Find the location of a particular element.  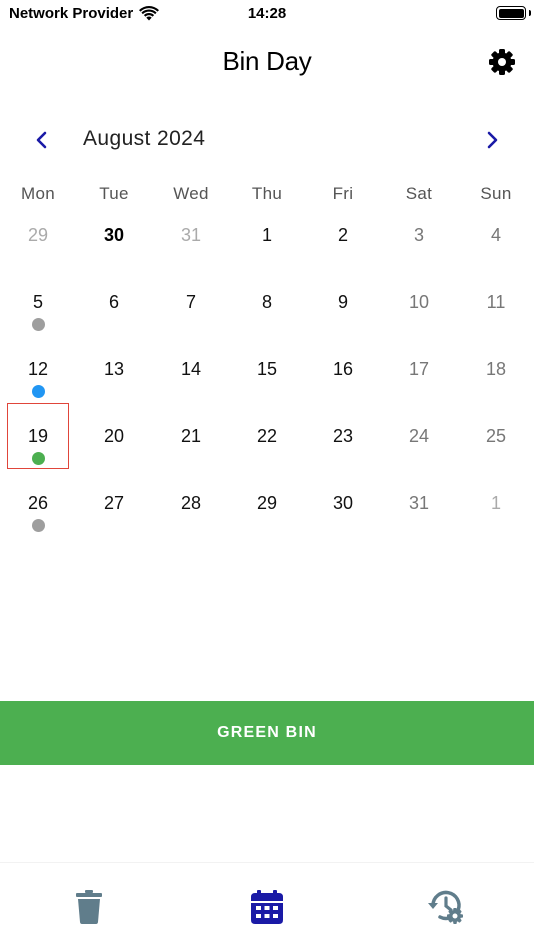

gear-icon is located at coordinates (502, 62).